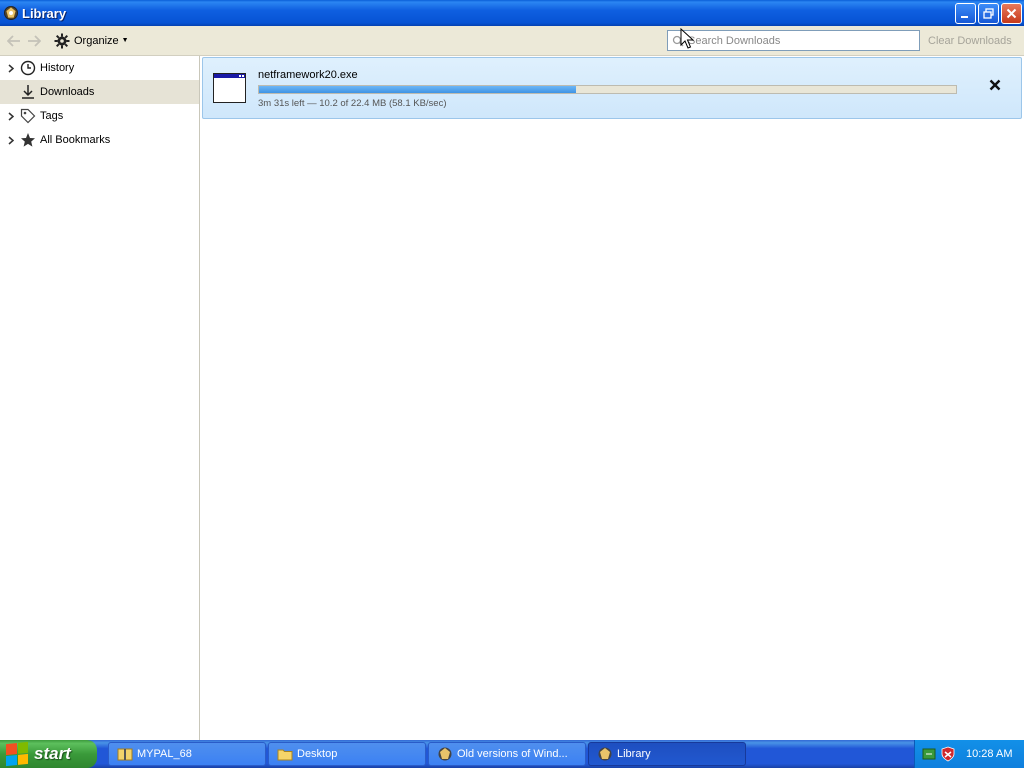  I want to click on caret-down-icon: ▼, so click(125, 40).